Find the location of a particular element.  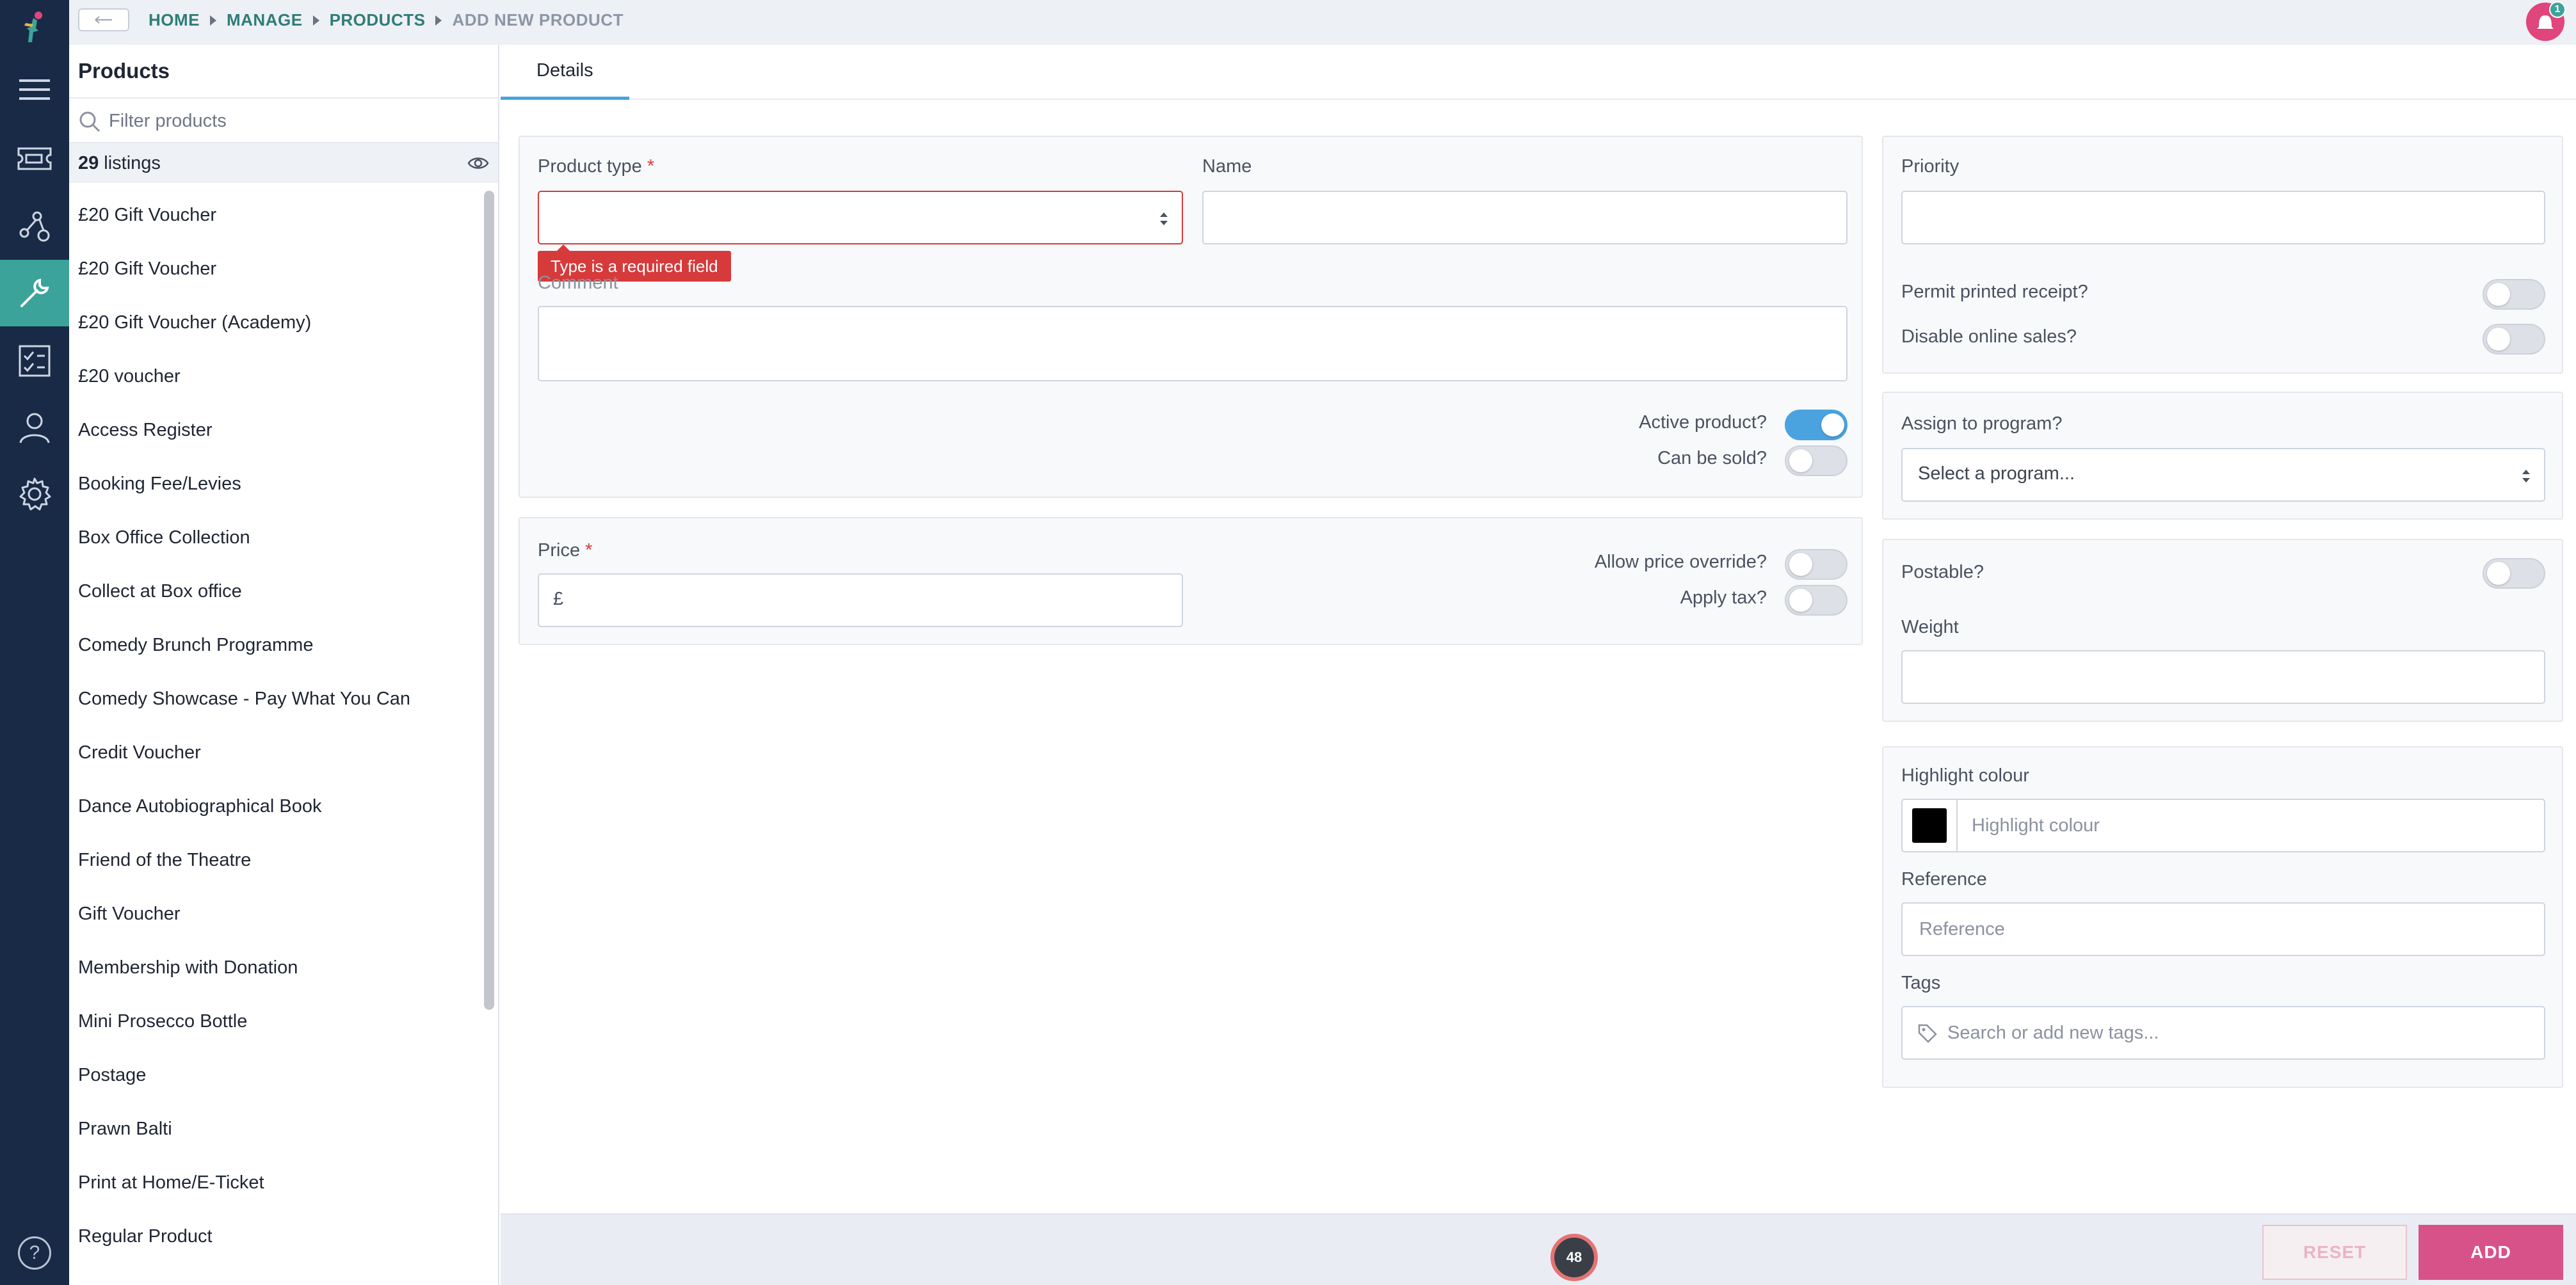

list-item: Gift Voucher is located at coordinates (274, 914).